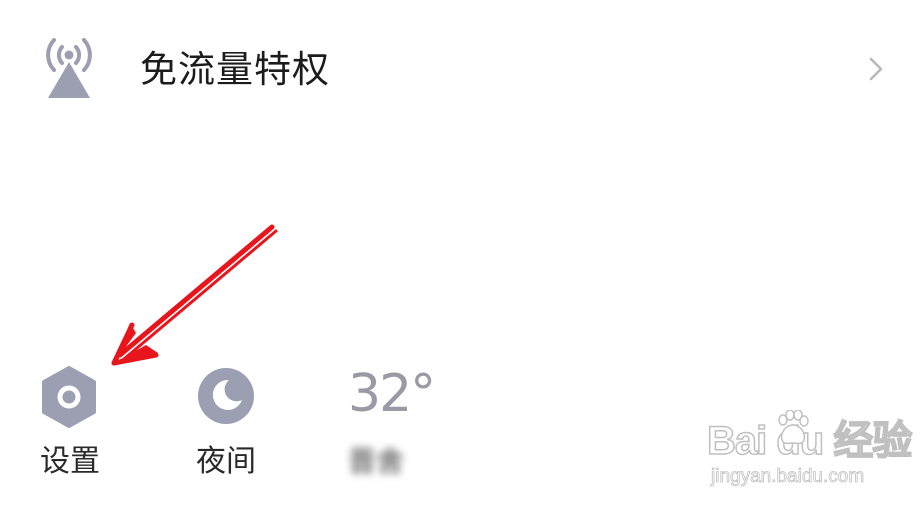  What do you see at coordinates (194, 295) in the screenshot?
I see `annotation-arrow` at bounding box center [194, 295].